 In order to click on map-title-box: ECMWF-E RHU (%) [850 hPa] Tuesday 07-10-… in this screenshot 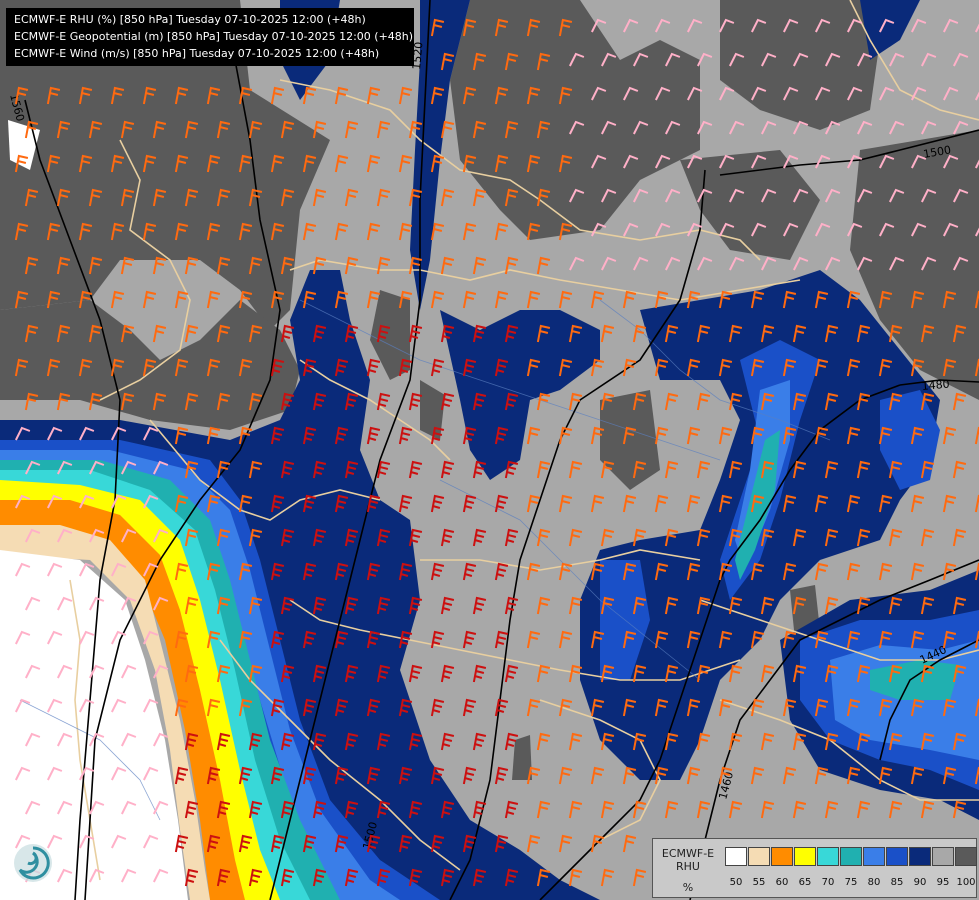, I will do `click(210, 37)`.